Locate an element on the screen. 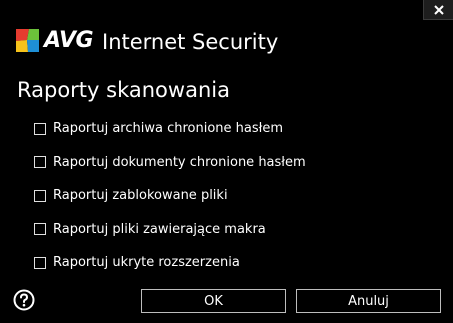  option-report-password-archives: Raportuj archiwa chronione hasłem is located at coordinates (234, 129).